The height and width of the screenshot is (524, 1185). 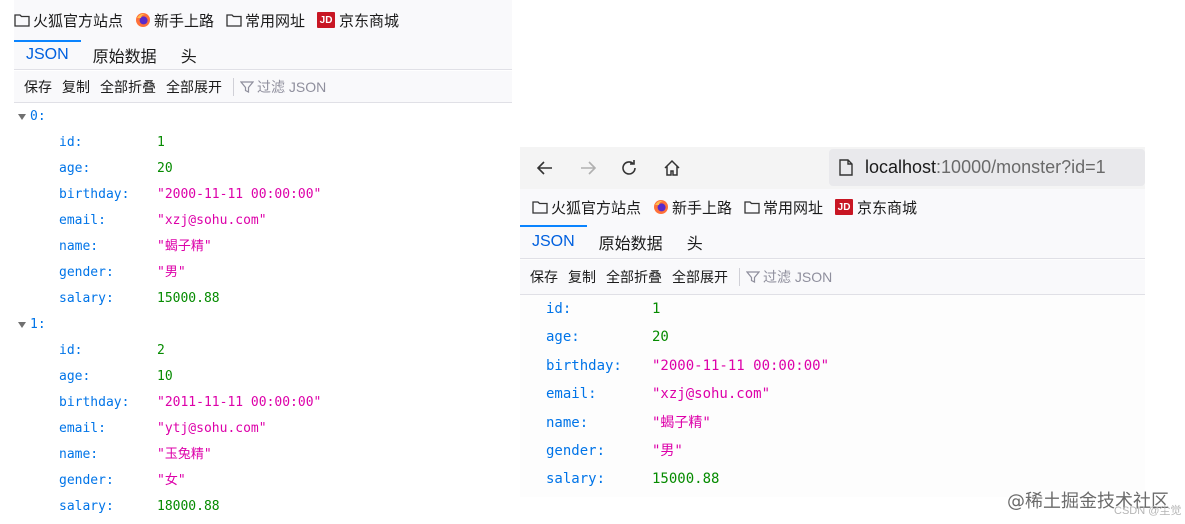 I want to click on json-field-row: age: 10, so click(x=263, y=377).